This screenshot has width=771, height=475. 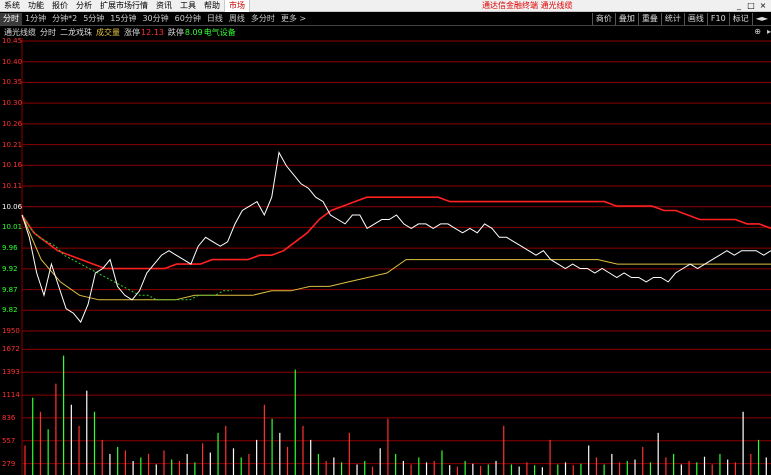 I want to click on price-tick-label: 10.26, so click(x=12, y=123).